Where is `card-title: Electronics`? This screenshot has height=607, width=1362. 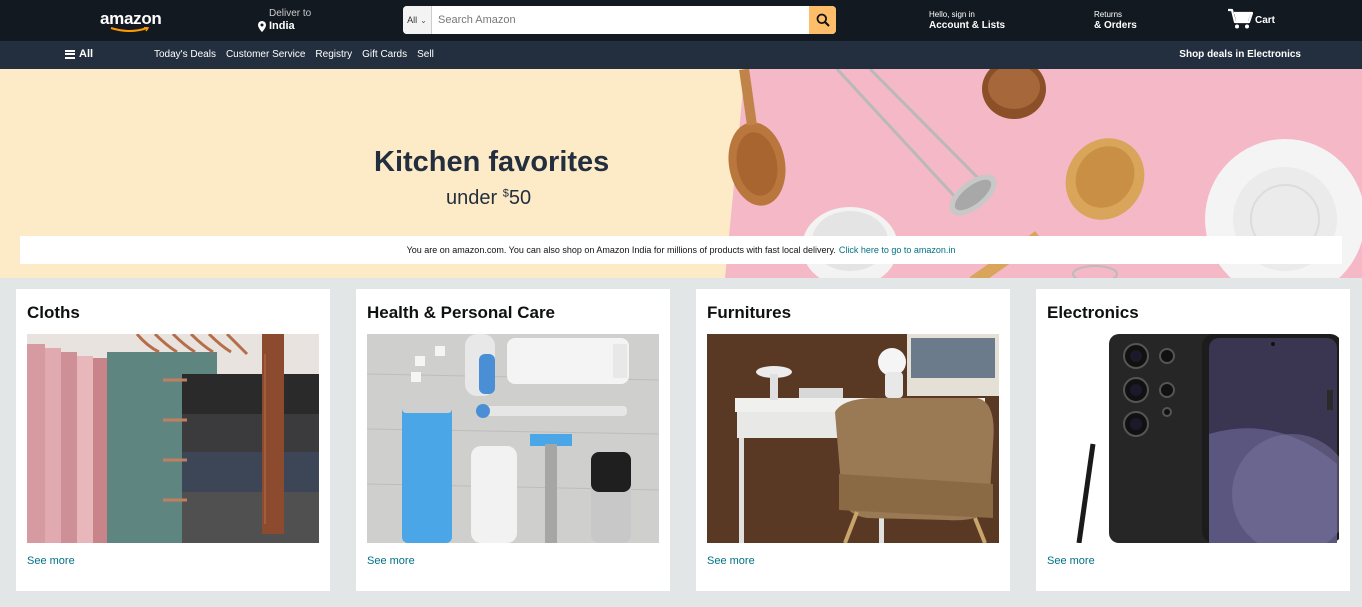 card-title: Electronics is located at coordinates (1093, 312).